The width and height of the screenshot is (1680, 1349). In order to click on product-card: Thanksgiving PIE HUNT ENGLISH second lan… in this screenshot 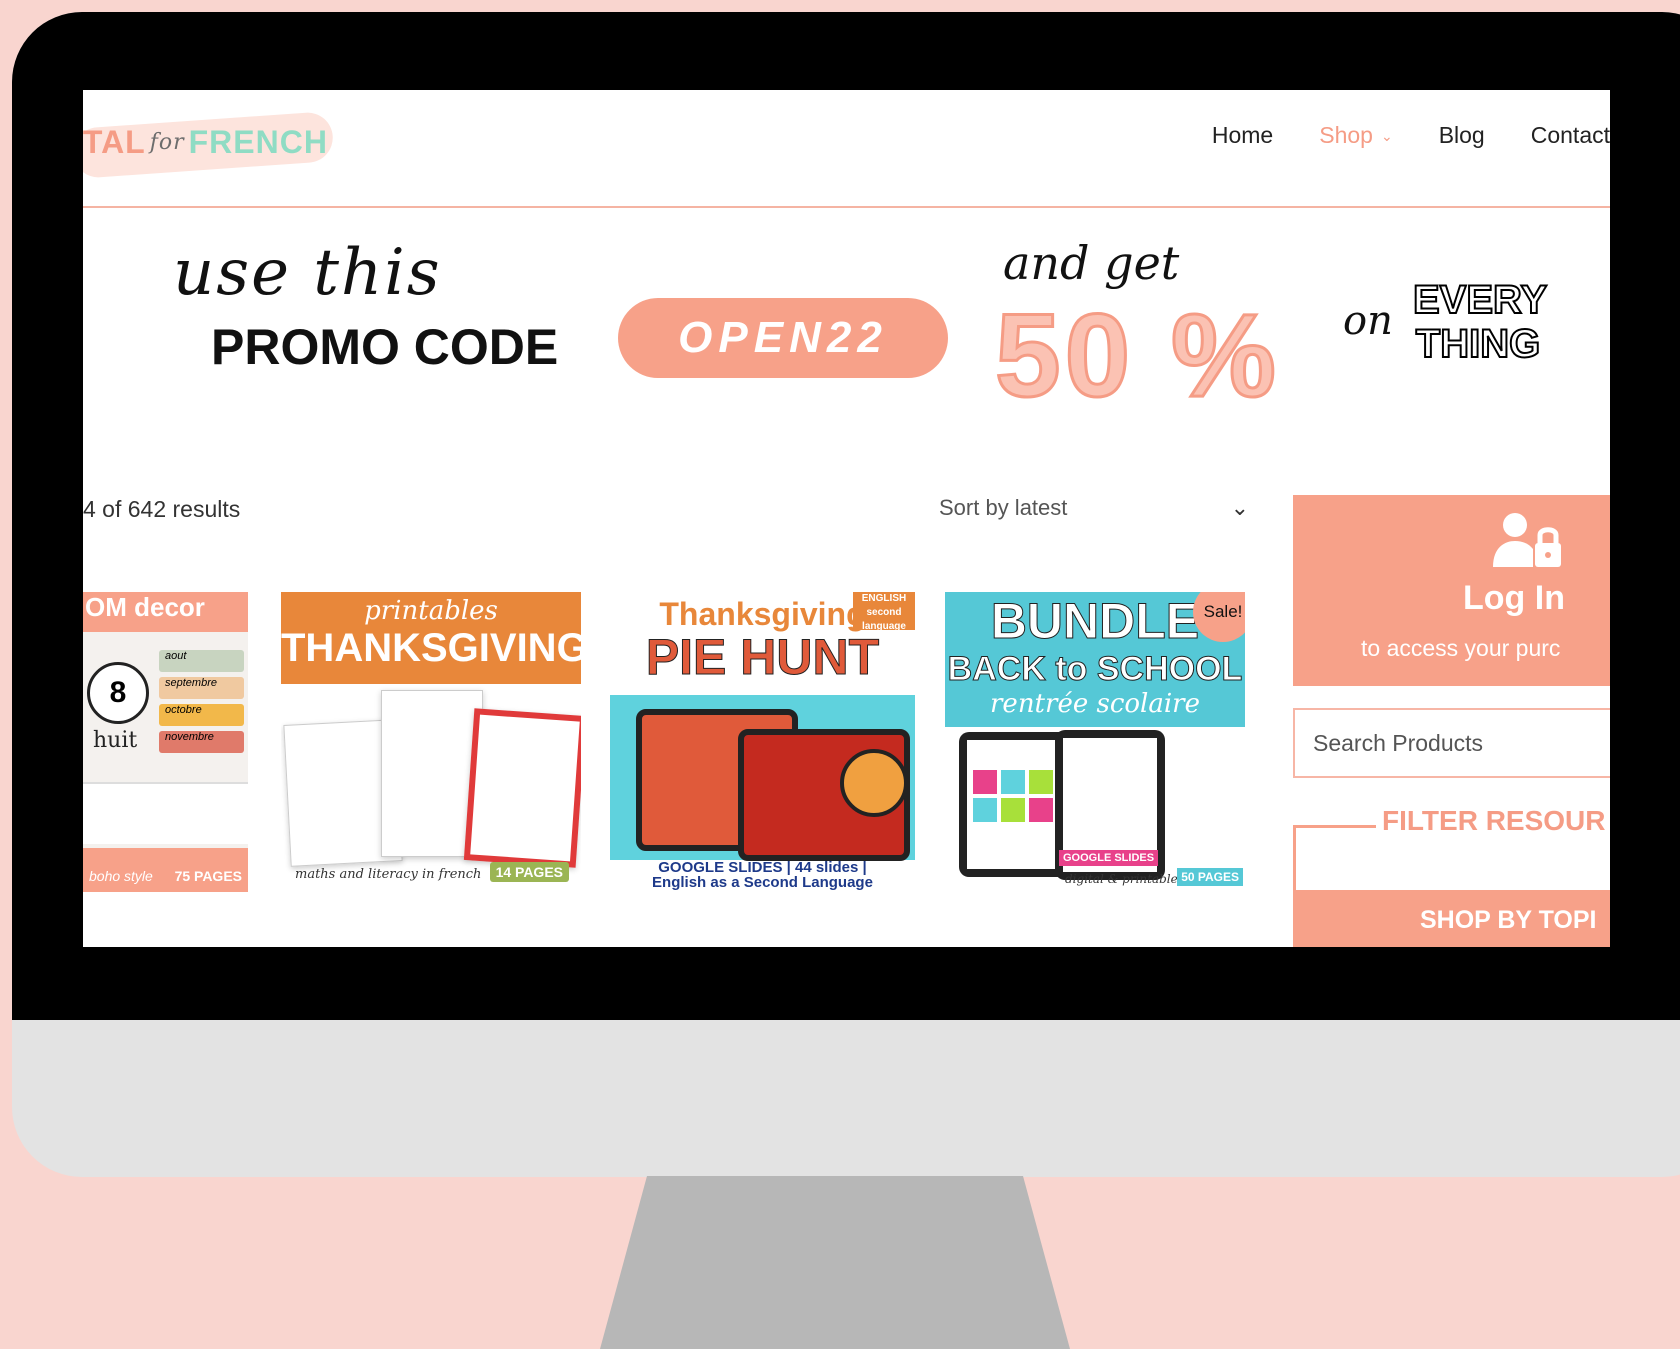, I will do `click(762, 742)`.